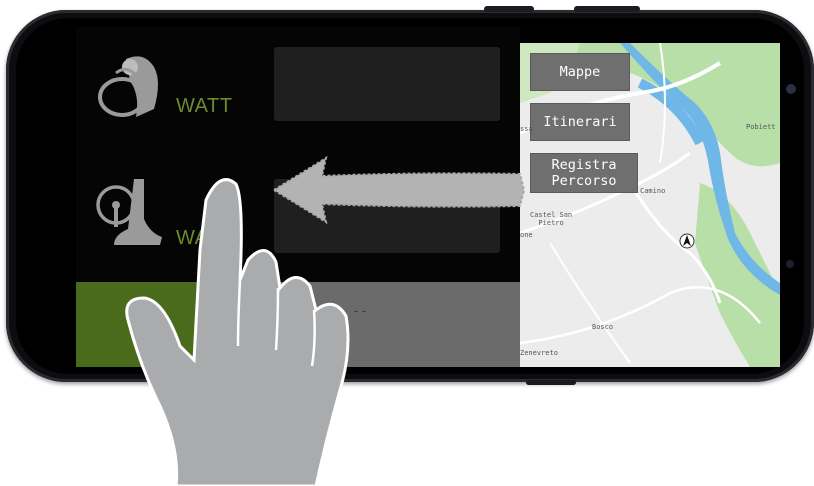  What do you see at coordinates (539, 353) in the screenshot?
I see `map-label-zenevreto: Zenevreto` at bounding box center [539, 353].